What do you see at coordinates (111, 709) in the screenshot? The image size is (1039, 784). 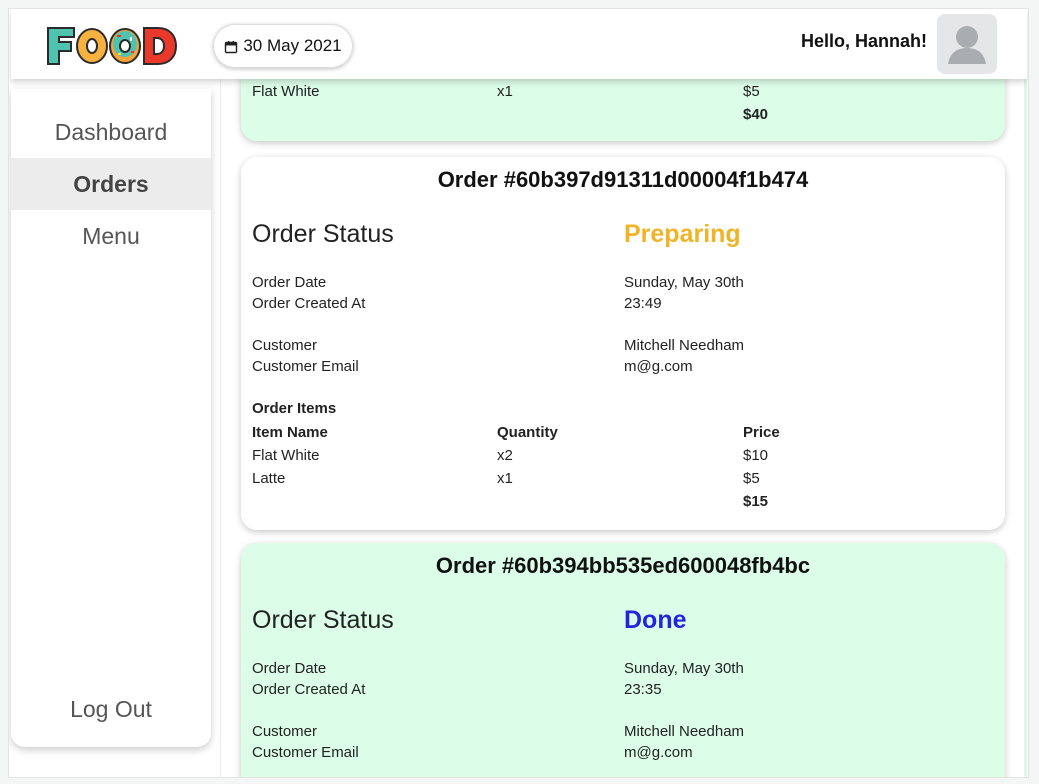 I see `logout-button: Log Out` at bounding box center [111, 709].